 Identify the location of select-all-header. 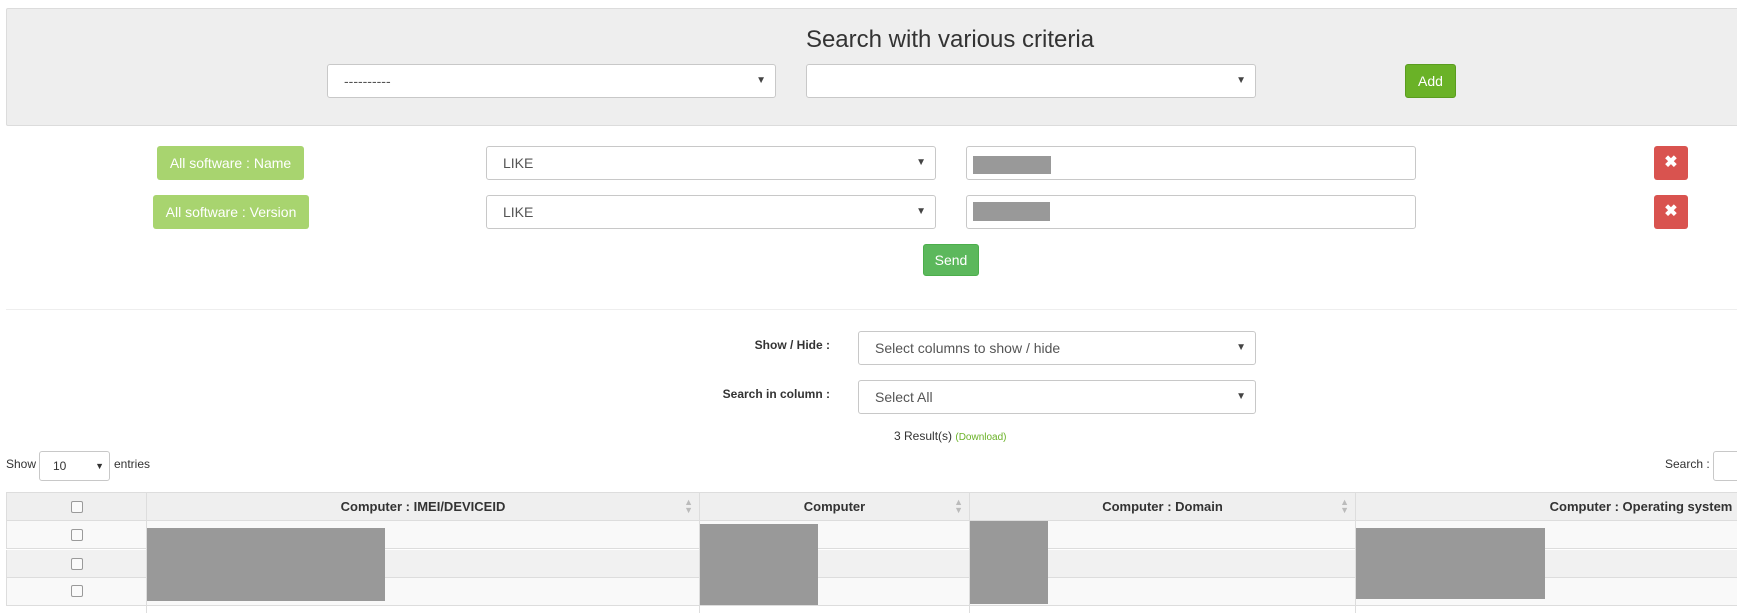
(77, 507).